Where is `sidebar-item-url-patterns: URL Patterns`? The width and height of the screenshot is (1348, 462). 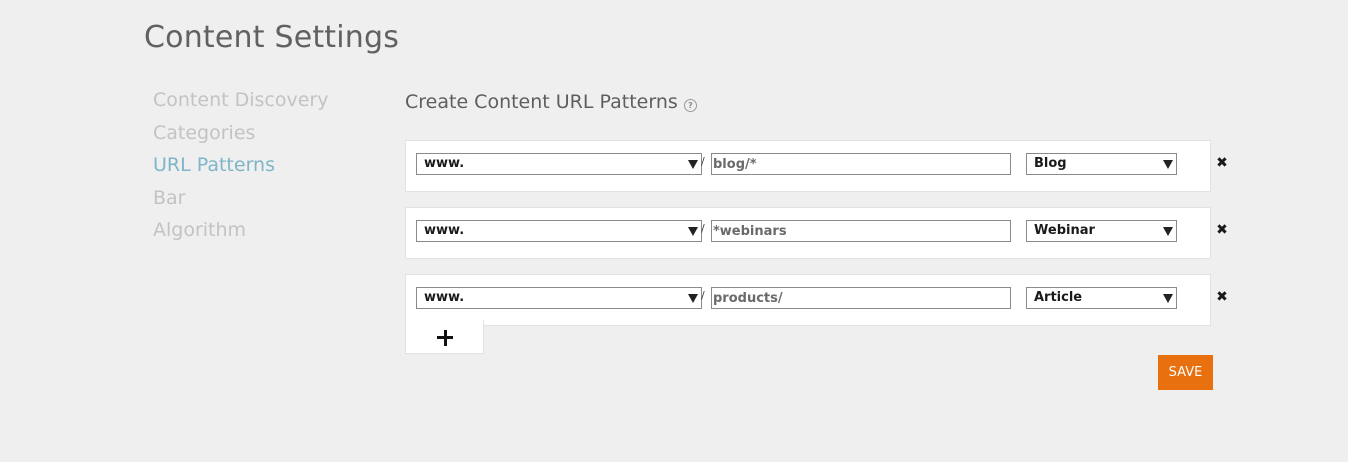 sidebar-item-url-patterns: URL Patterns is located at coordinates (263, 168).